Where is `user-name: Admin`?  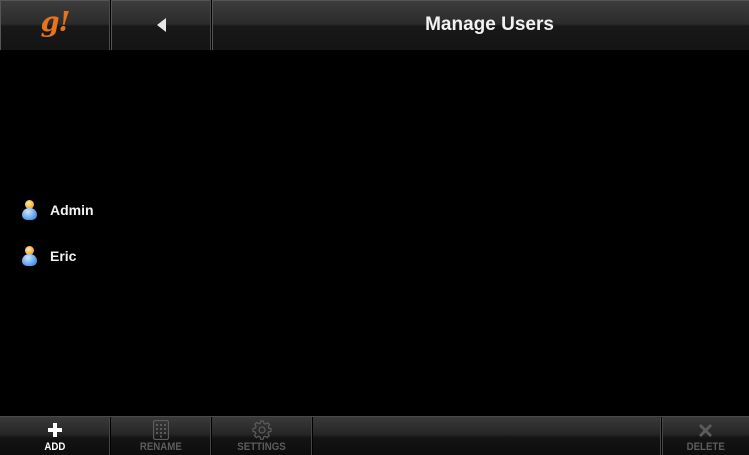
user-name: Admin is located at coordinates (72, 210).